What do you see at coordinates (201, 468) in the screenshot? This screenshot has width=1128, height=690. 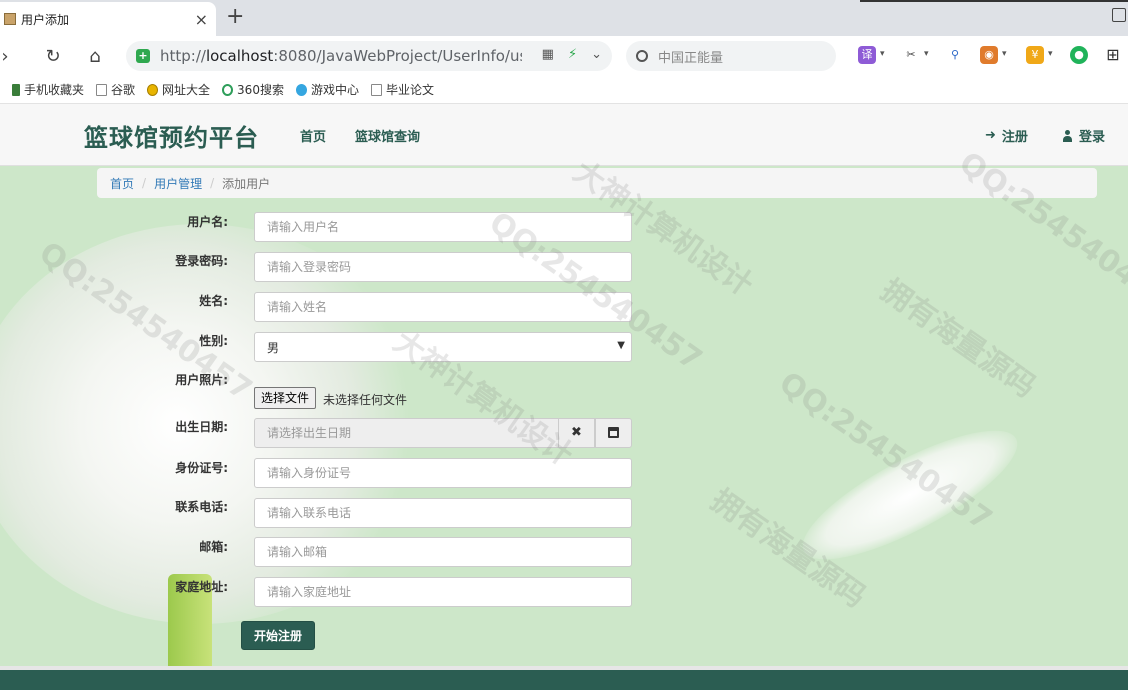 I see `id-card-label: 身份证号:` at bounding box center [201, 468].